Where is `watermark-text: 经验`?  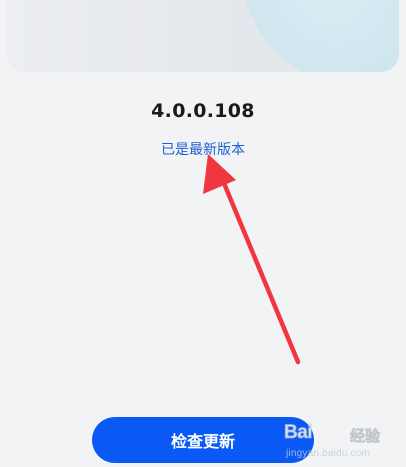
watermark-text: 经验 is located at coordinates (365, 436).